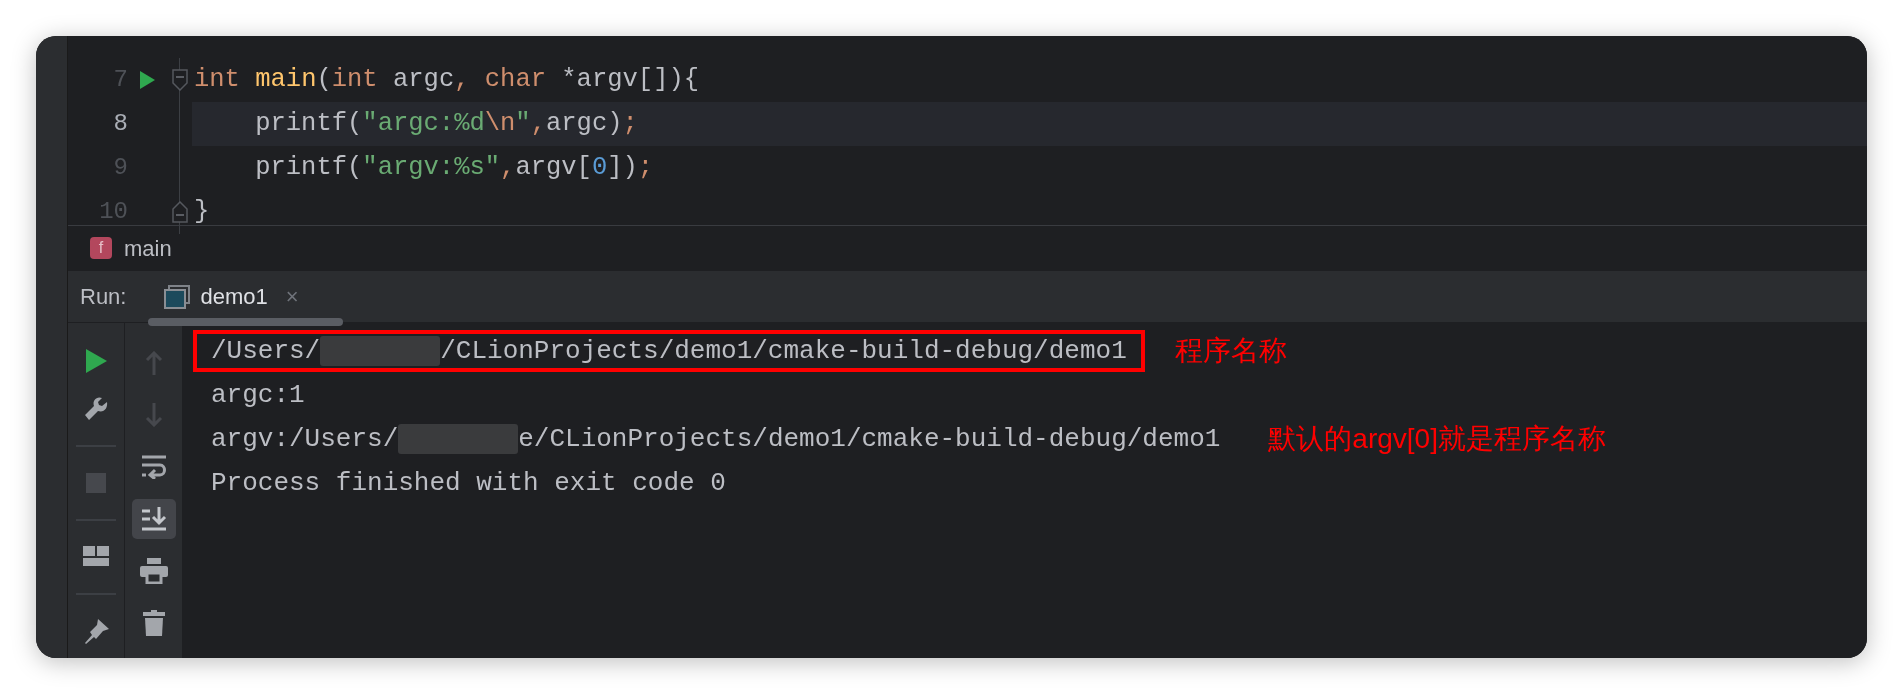 The width and height of the screenshot is (1904, 694). I want to click on console-icon, so click(177, 296).